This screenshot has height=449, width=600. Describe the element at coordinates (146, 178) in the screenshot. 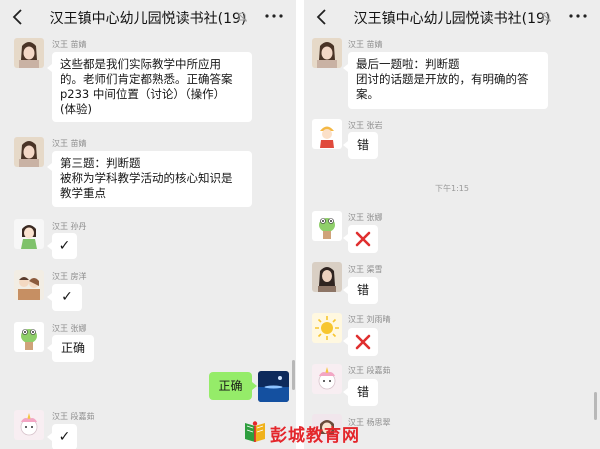

I see `message-line: 被称为学科教学活动的核心知识是` at that location.